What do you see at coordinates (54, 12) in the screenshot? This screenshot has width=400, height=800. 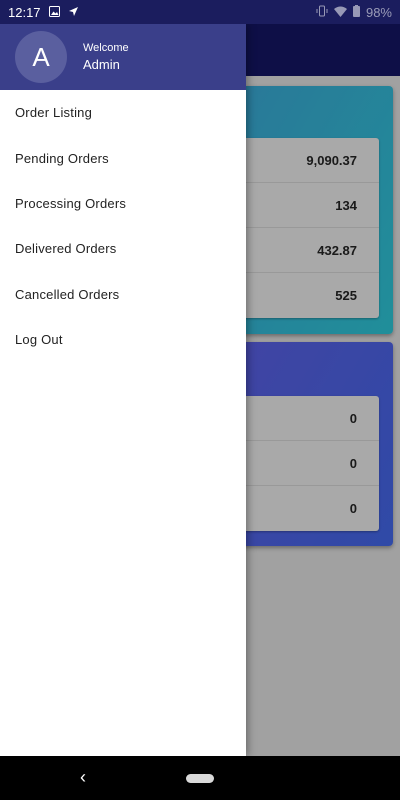 I see `image-icon` at bounding box center [54, 12].